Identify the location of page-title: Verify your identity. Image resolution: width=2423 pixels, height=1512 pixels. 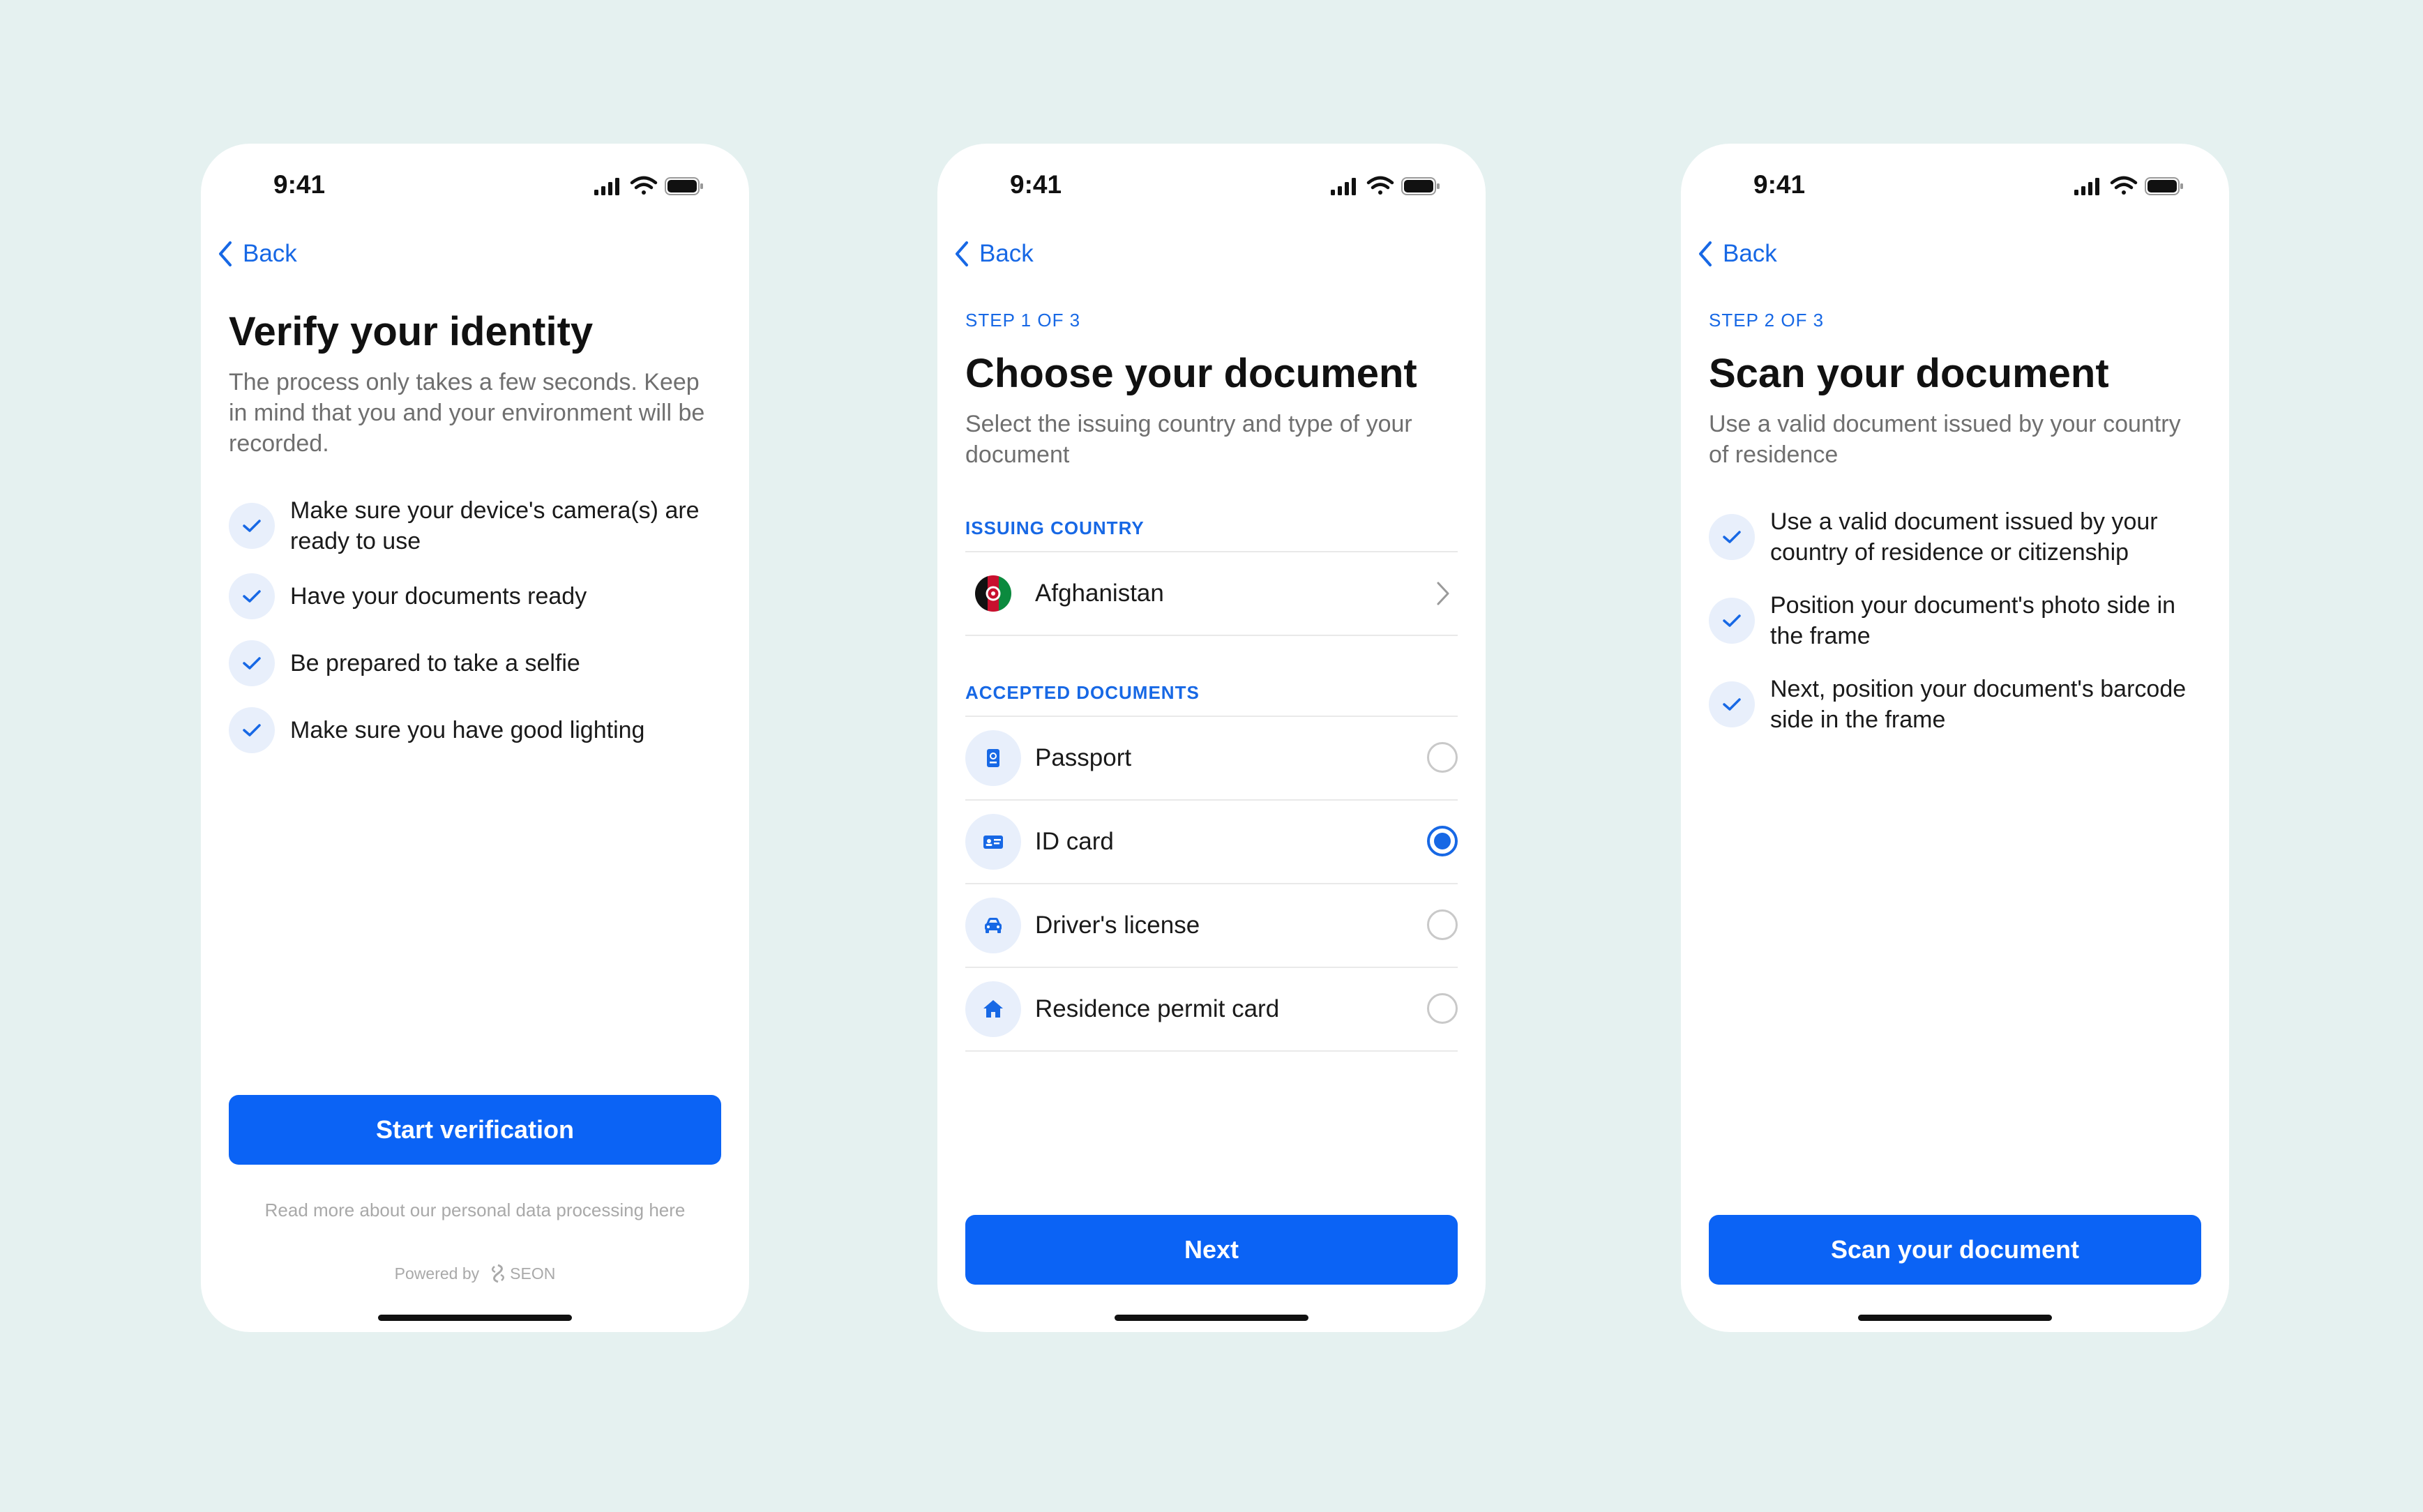
(411, 331).